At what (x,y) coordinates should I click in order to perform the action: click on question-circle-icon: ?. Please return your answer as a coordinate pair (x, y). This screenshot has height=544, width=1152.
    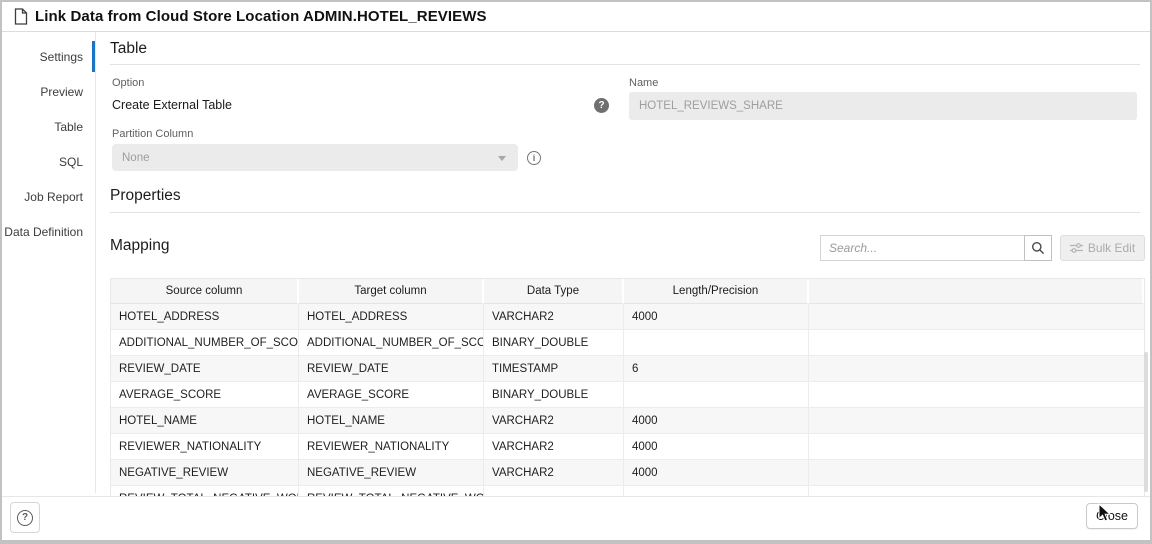
    Looking at the image, I should click on (25, 517).